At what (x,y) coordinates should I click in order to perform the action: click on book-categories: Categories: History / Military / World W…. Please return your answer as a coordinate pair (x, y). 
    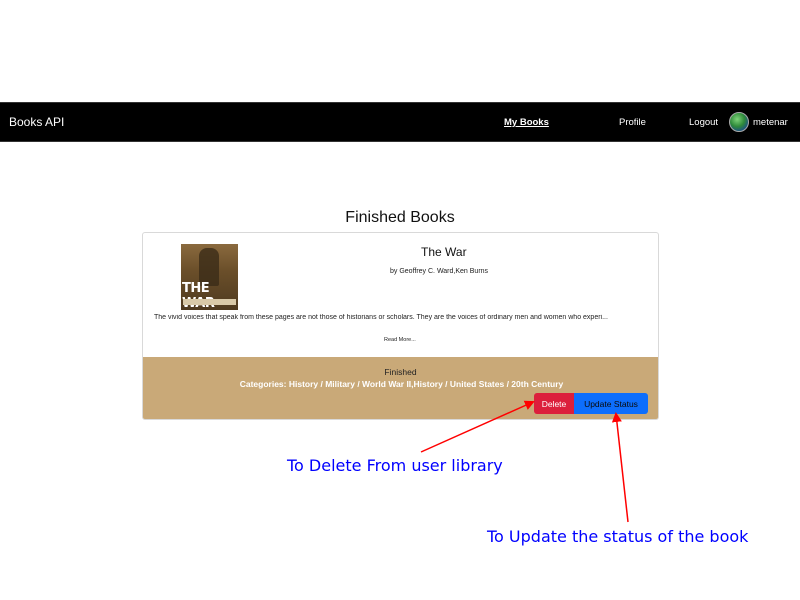
    Looking at the image, I should click on (401, 384).